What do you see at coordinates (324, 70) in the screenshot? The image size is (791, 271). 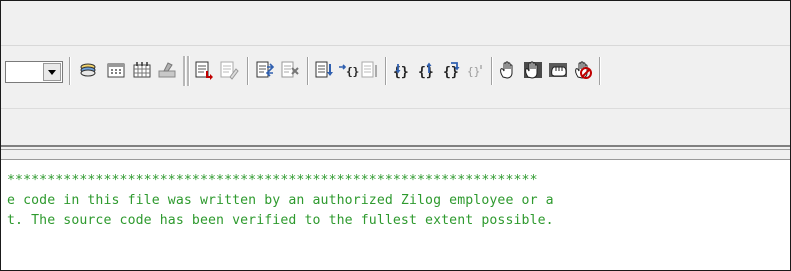 I see `step-into-icon` at bounding box center [324, 70].